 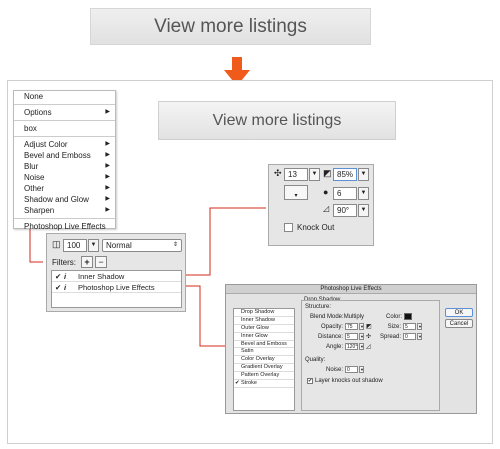 What do you see at coordinates (64, 199) in the screenshot?
I see `menu-item-shadow-and-glow: Shadow and Glow ▶` at bounding box center [64, 199].